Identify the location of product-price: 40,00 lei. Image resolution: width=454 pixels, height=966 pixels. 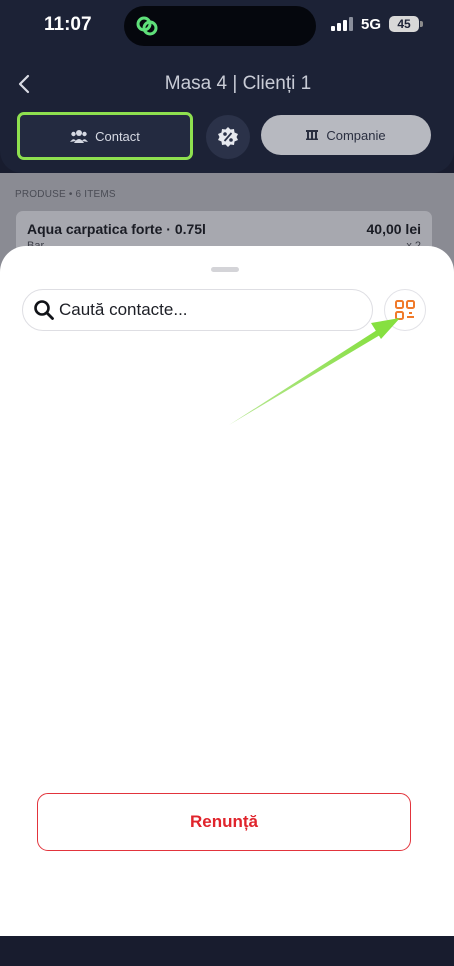
(394, 229).